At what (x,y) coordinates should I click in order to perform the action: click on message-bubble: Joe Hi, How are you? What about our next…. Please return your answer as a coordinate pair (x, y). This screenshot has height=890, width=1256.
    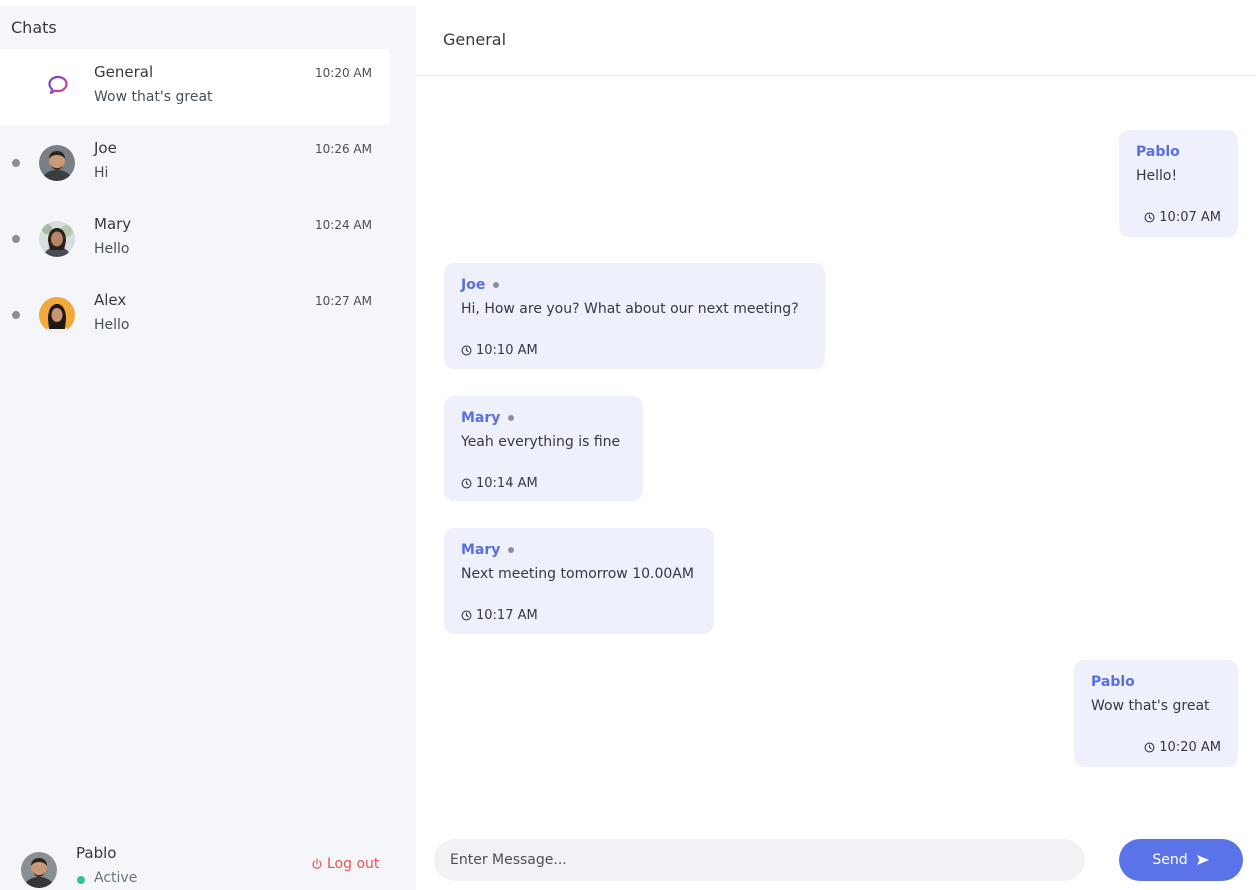
    Looking at the image, I should click on (634, 316).